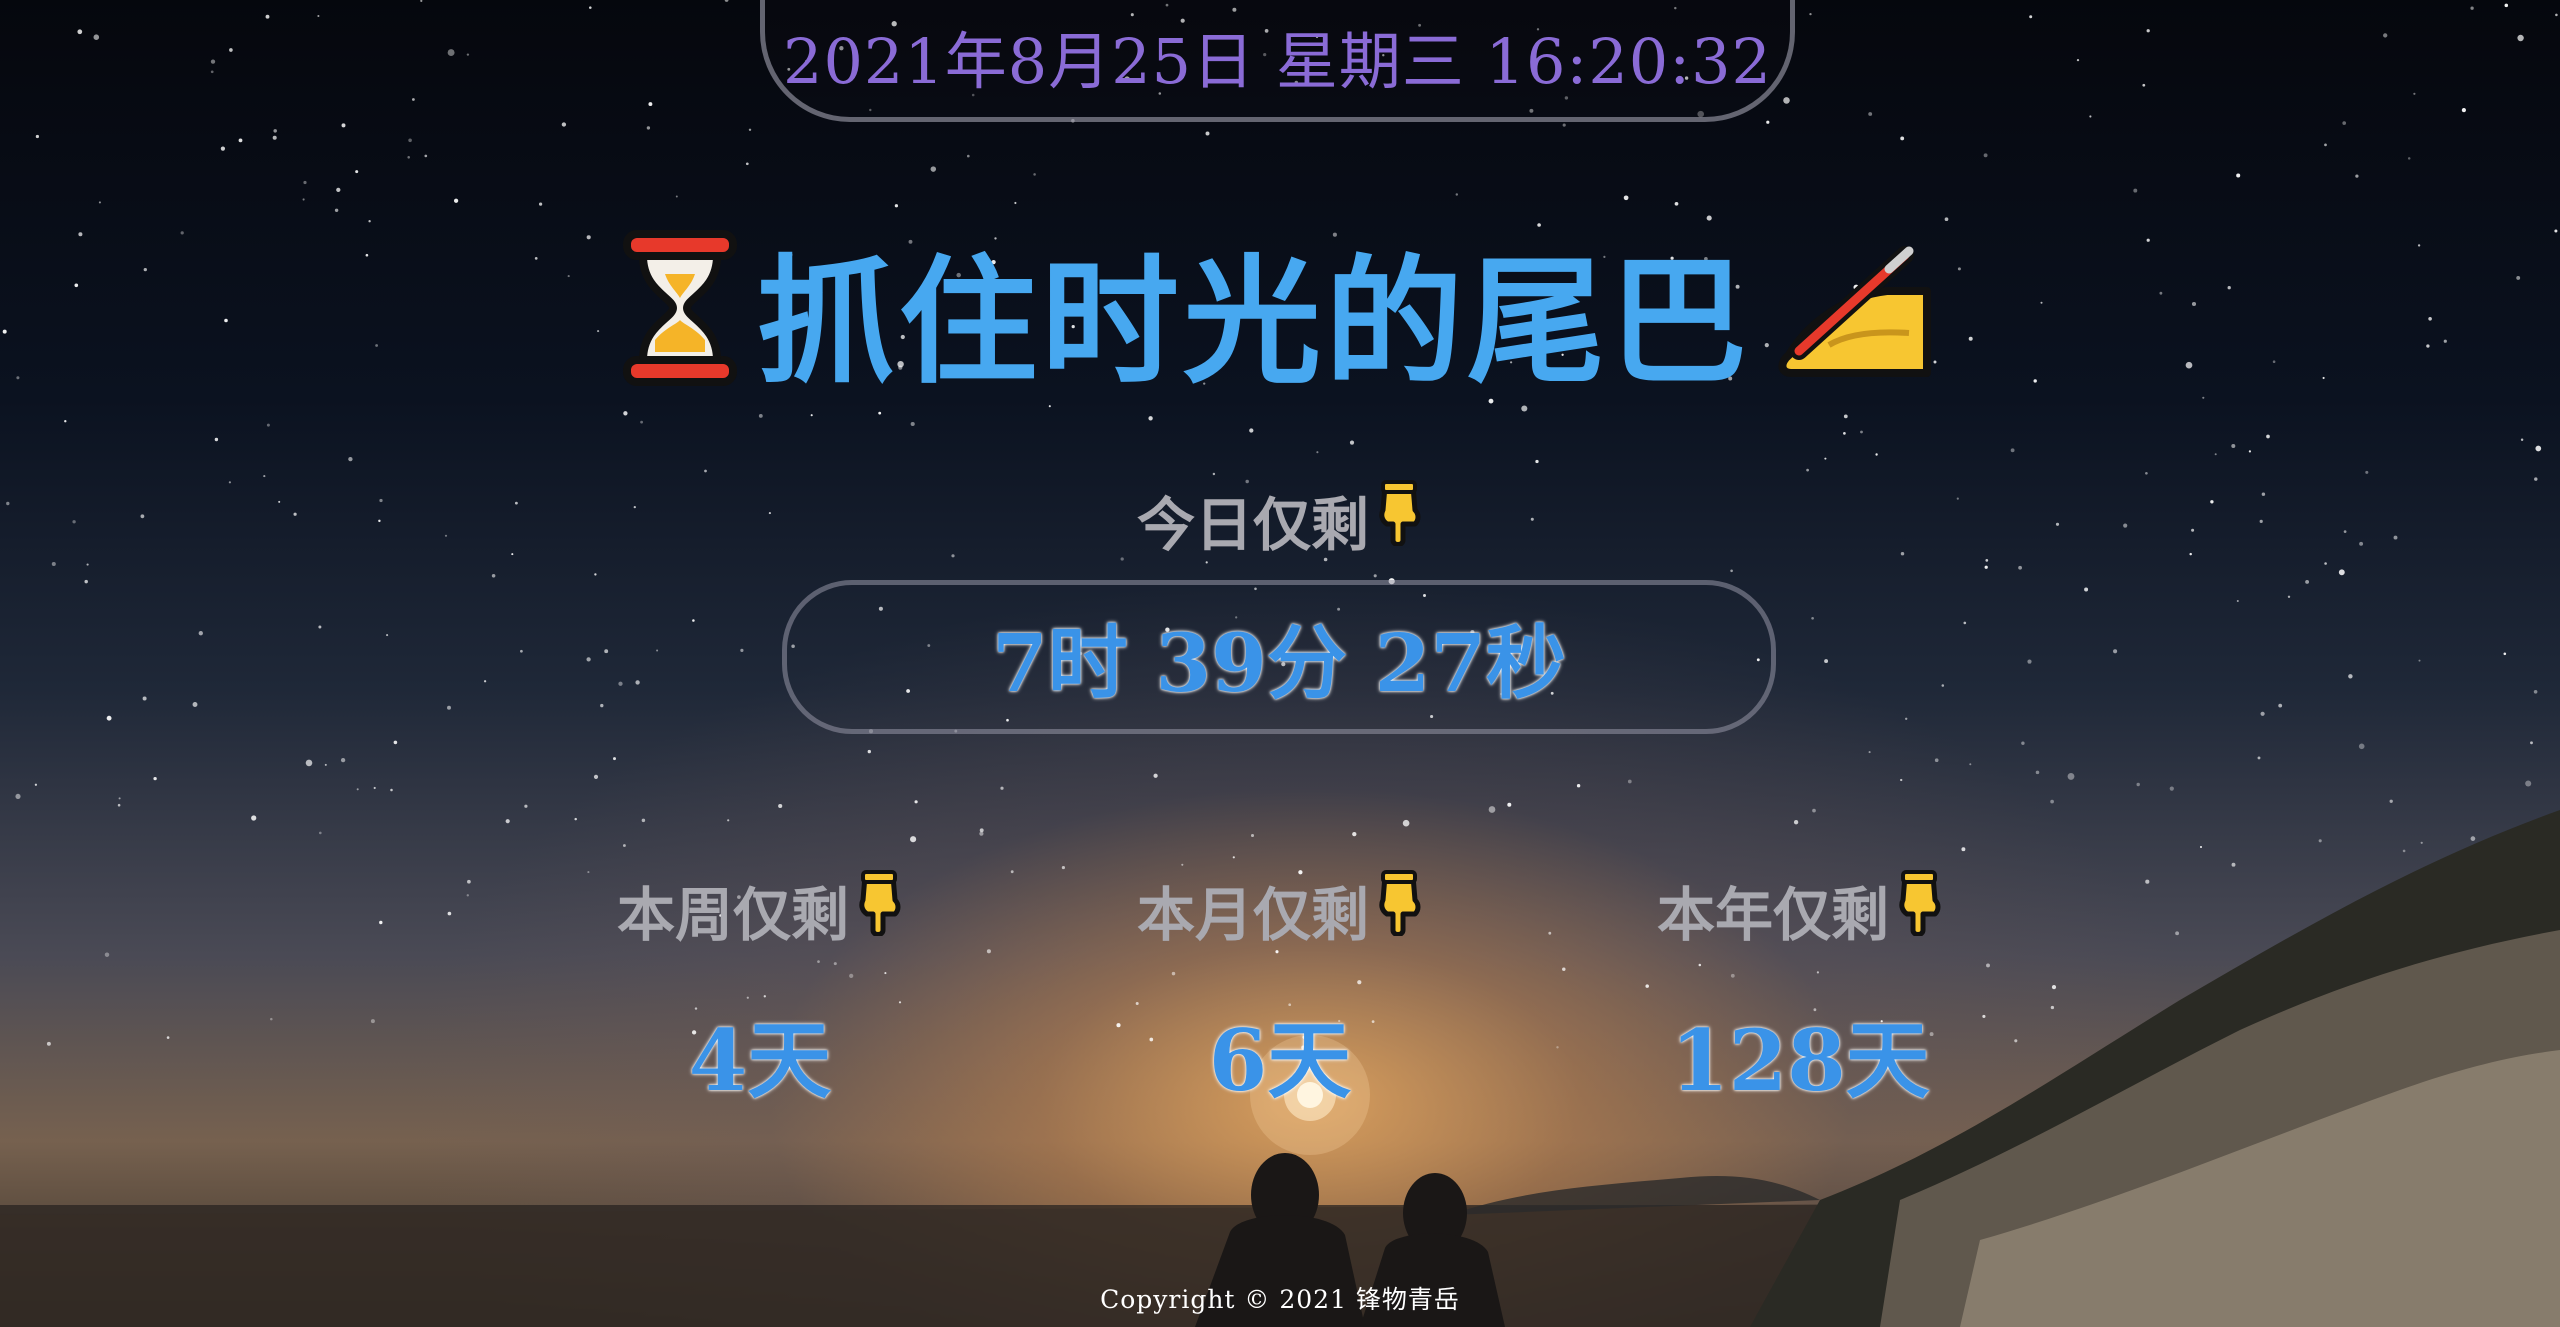  I want to click on today-remaining-label: 今日仅剩, so click(1280, 520).